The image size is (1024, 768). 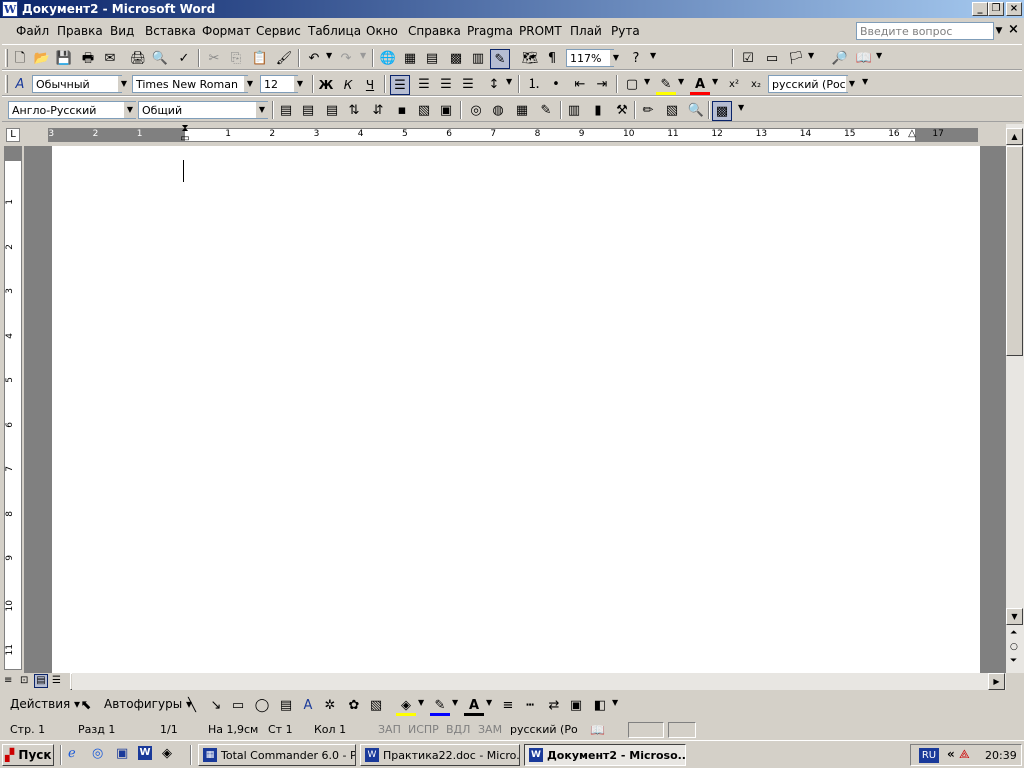 What do you see at coordinates (138, 59) in the screenshot?
I see `print-icon: 🖨` at bounding box center [138, 59].